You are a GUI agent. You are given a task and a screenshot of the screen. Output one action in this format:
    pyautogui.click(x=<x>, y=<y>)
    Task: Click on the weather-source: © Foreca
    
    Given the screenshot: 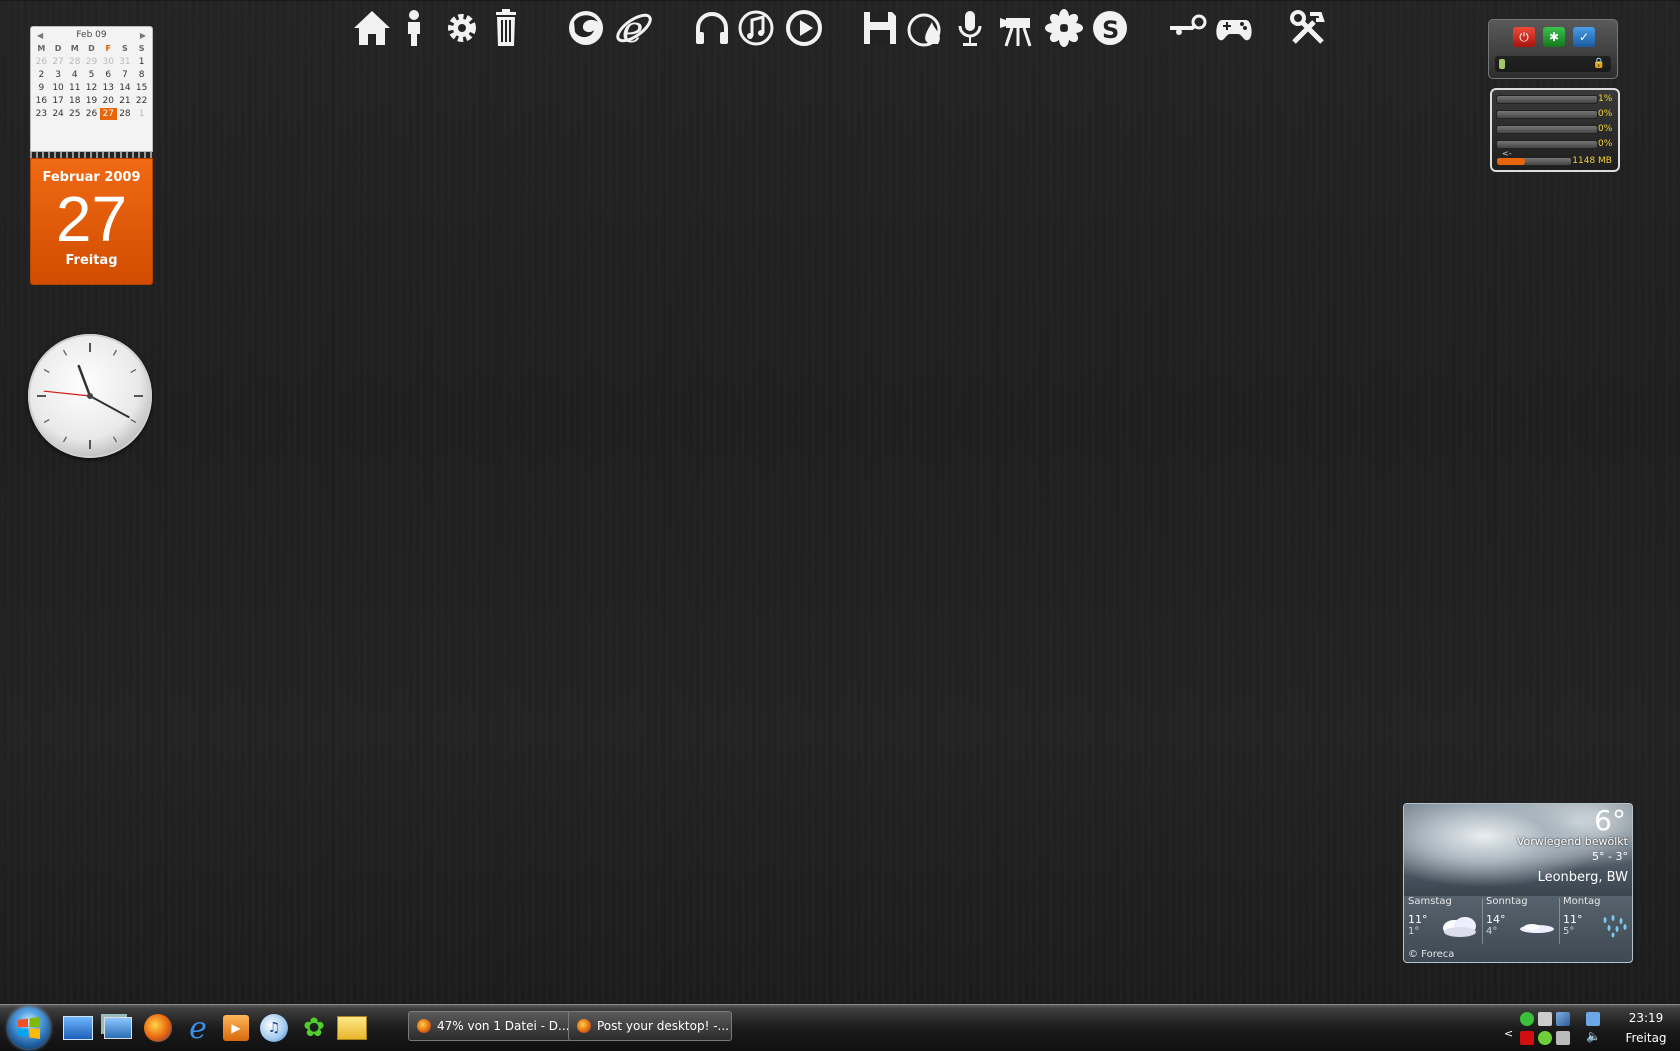 What is the action you would take?
    pyautogui.click(x=1431, y=954)
    